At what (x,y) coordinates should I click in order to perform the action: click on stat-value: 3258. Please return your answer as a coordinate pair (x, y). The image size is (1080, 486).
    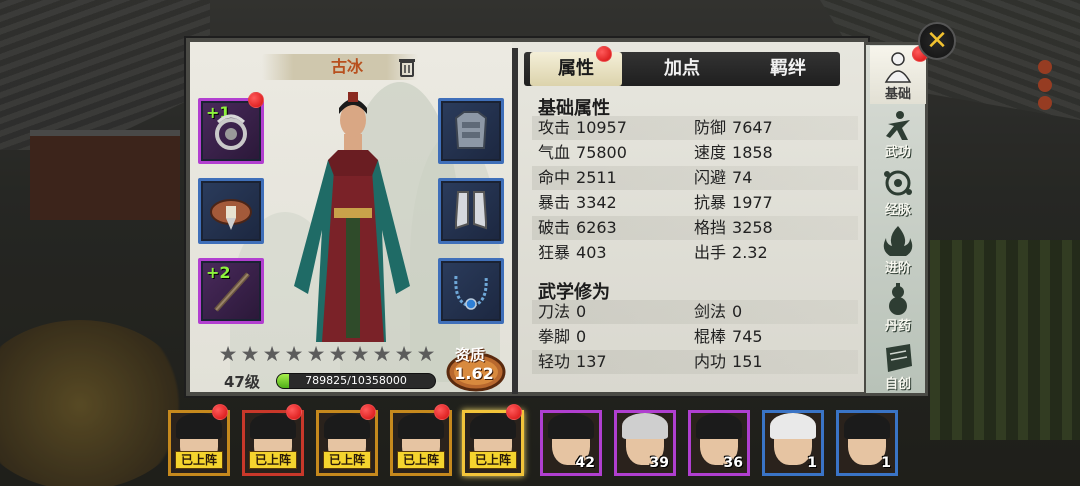
    Looking at the image, I should click on (752, 227).